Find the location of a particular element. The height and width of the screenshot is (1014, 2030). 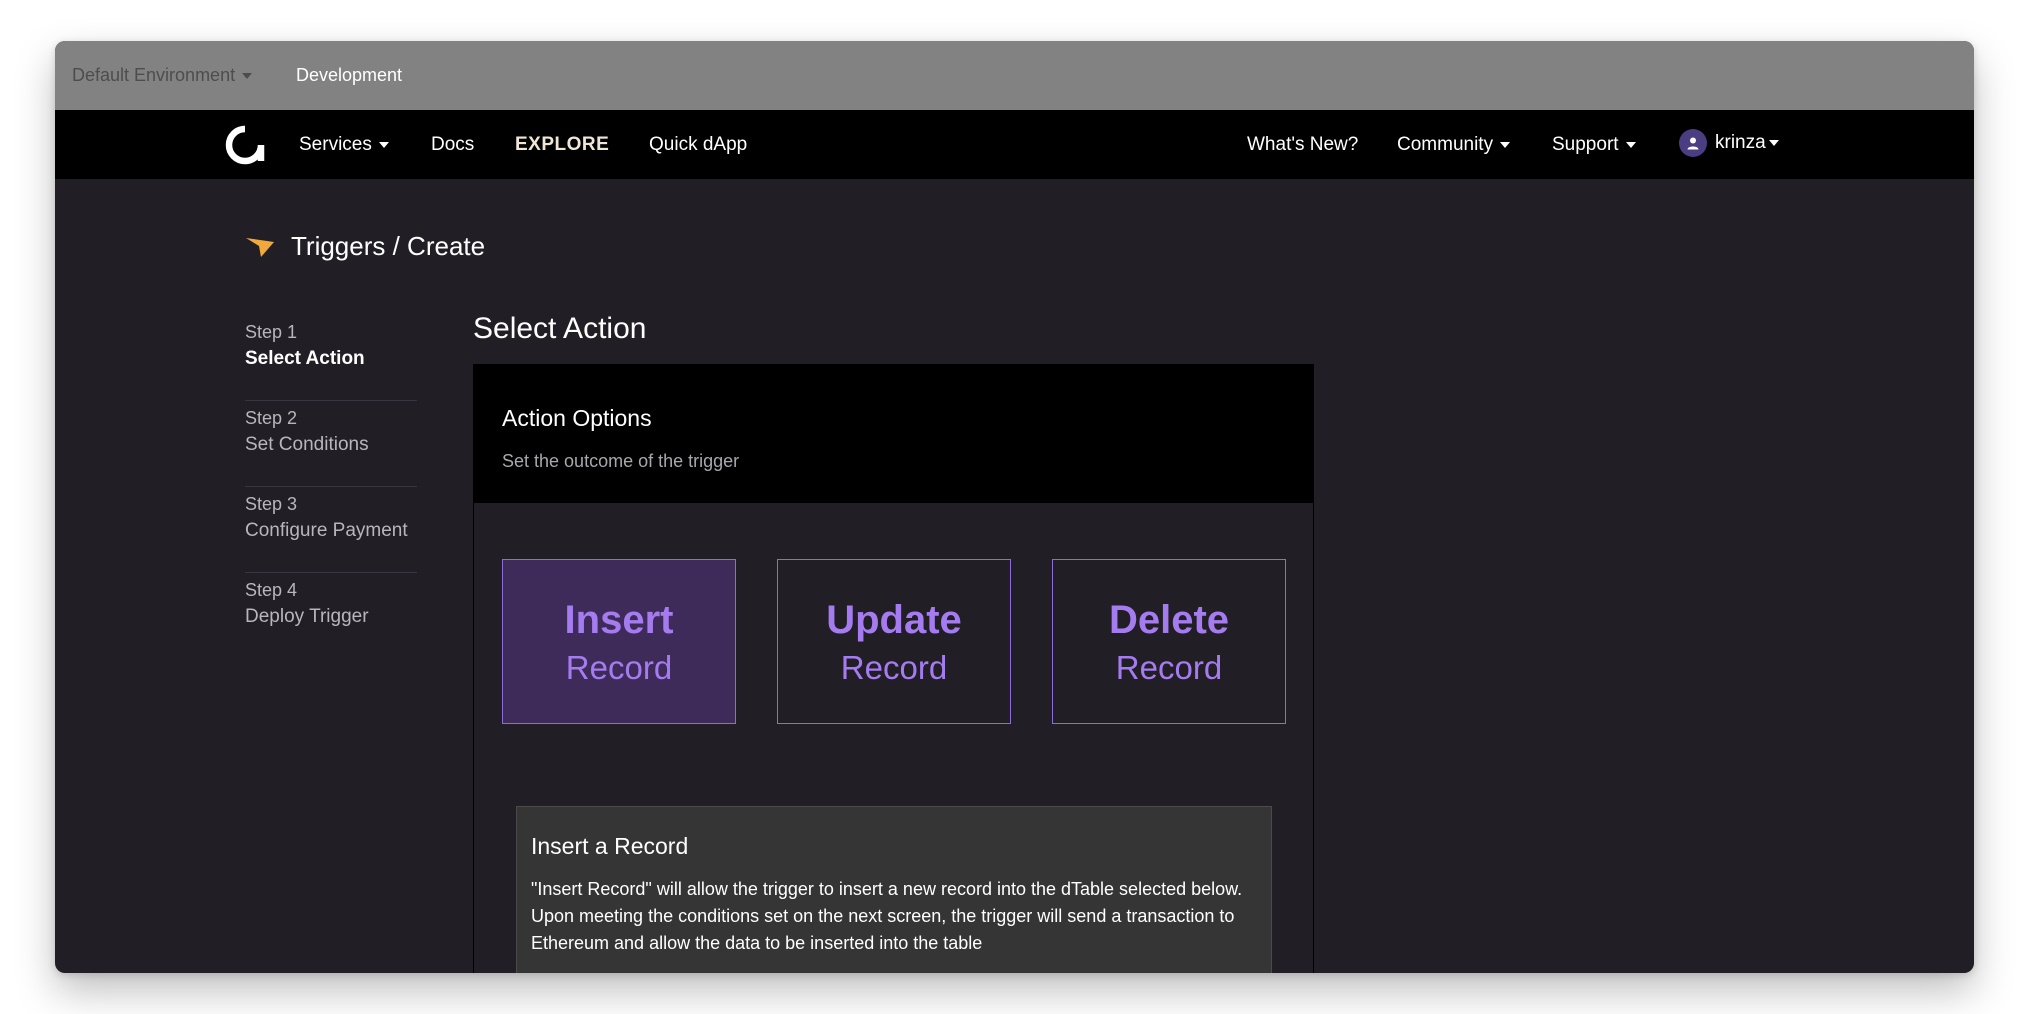

step-configure-payment: Step 3 Configure Payment is located at coordinates (331, 530).